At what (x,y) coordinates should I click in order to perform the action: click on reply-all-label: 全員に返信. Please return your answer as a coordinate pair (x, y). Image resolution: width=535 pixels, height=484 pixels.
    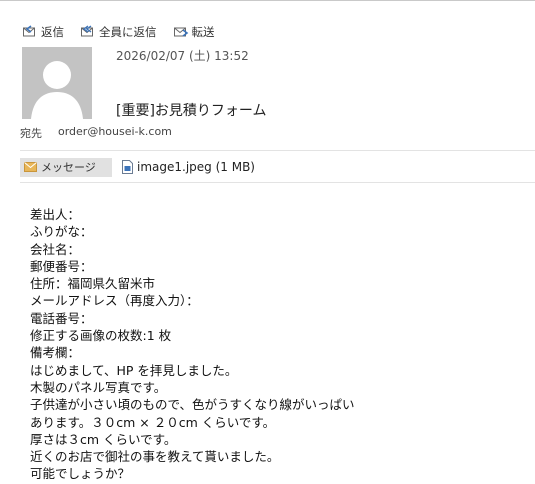
    Looking at the image, I should click on (128, 32).